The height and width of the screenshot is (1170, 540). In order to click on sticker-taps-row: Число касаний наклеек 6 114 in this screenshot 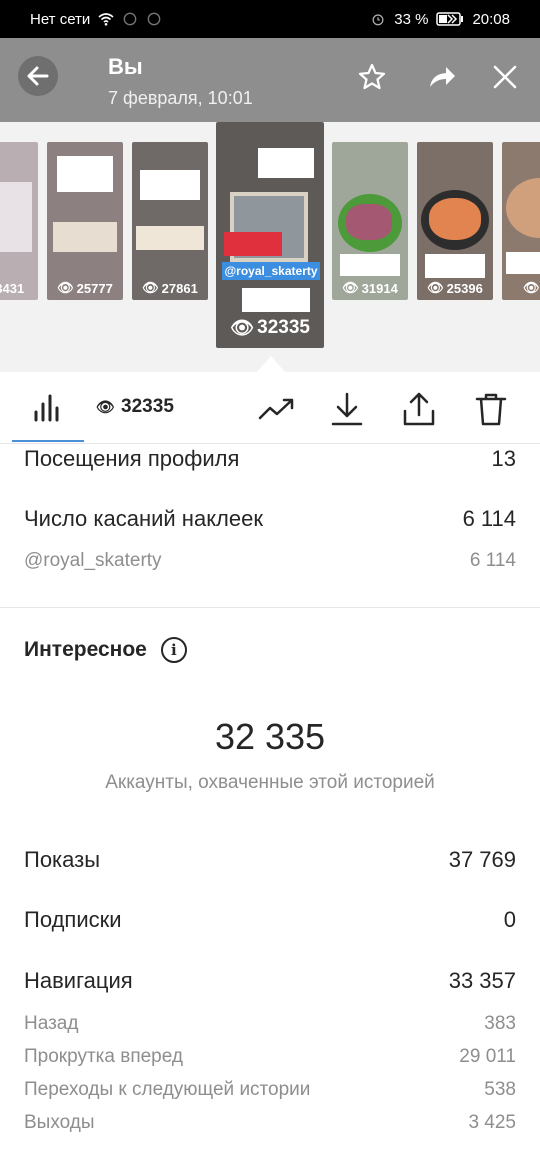, I will do `click(270, 519)`.